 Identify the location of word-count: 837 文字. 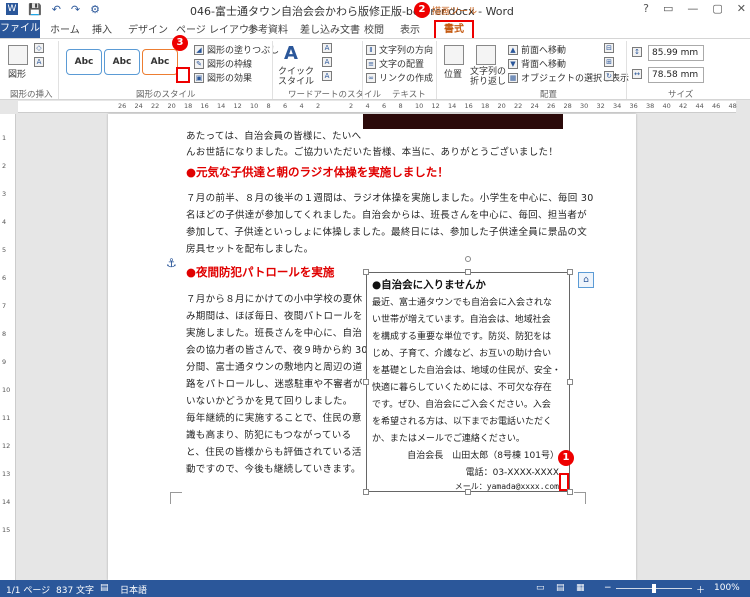
(75, 589).